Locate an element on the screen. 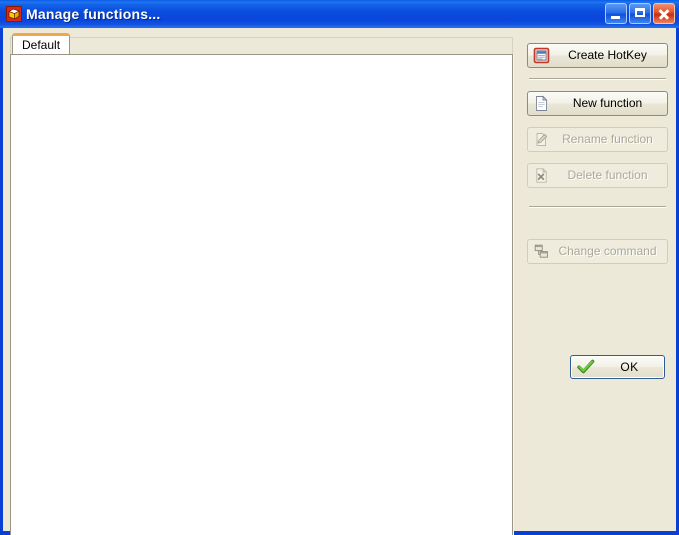 This screenshot has width=679, height=535. rename-function-button: Rename function is located at coordinates (597, 139).